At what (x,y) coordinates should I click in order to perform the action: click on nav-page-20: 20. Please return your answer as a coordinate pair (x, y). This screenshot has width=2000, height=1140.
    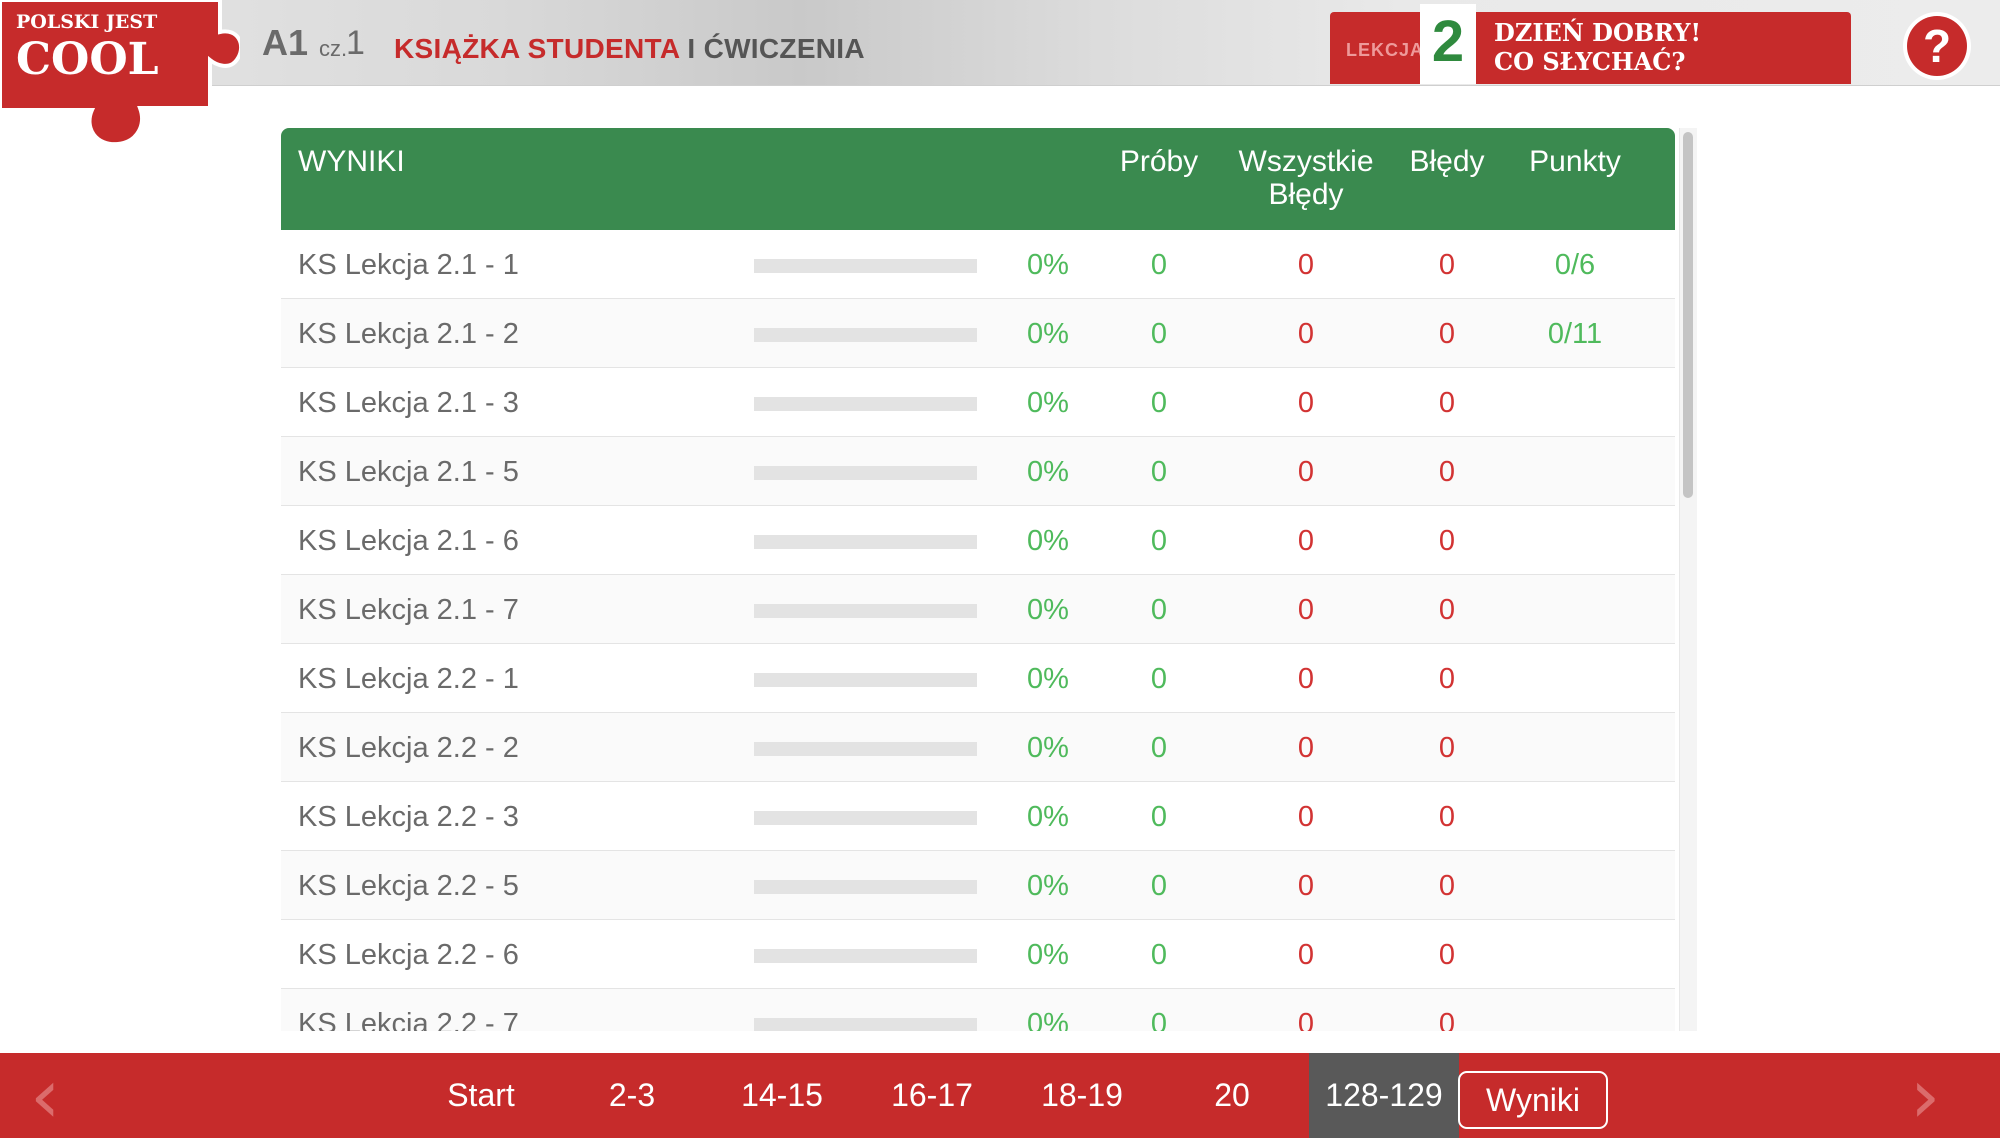
    Looking at the image, I should click on (1232, 1095).